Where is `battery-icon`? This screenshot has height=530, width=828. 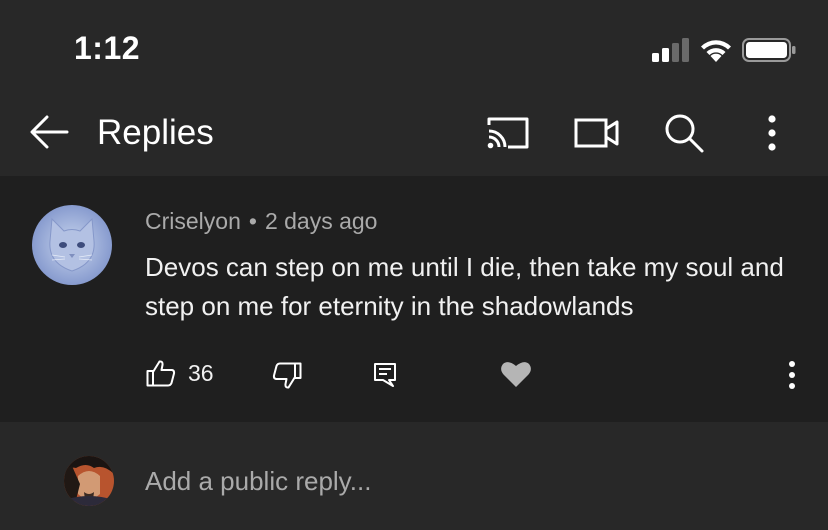 battery-icon is located at coordinates (769, 50).